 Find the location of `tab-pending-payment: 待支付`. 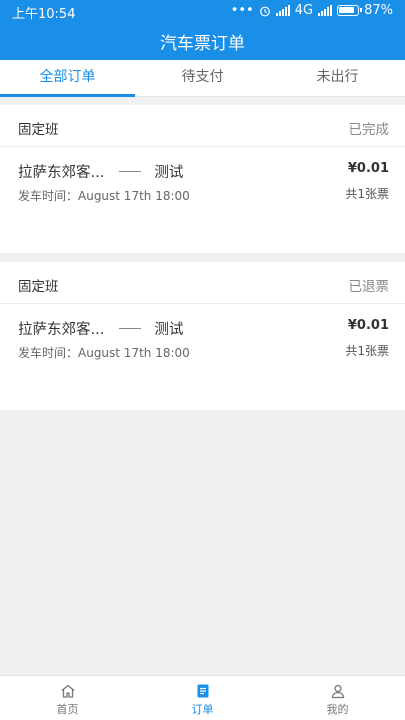

tab-pending-payment: 待支付 is located at coordinates (202, 78).